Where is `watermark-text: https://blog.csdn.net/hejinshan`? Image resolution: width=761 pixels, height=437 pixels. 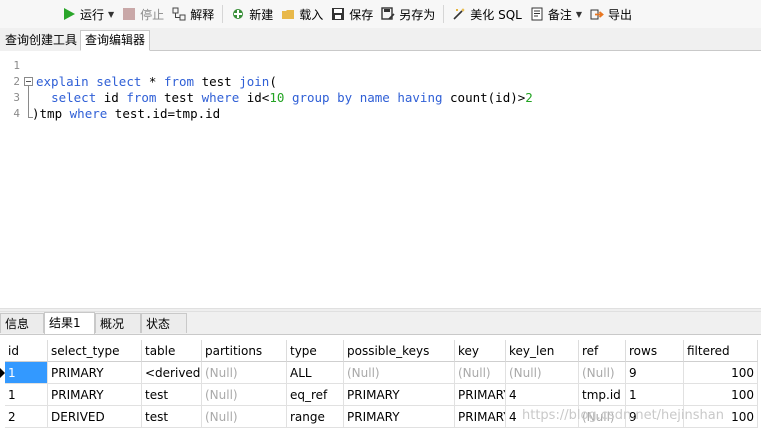 watermark-text: https://blog.csdn.net/hejinshan is located at coordinates (623, 415).